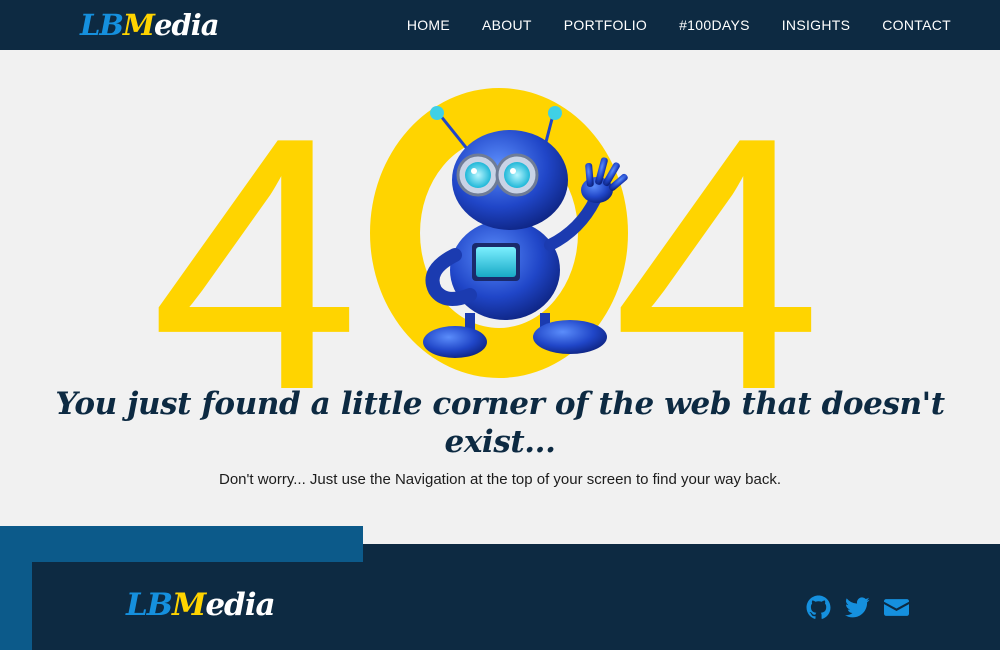 This screenshot has height=650, width=1000. Describe the element at coordinates (240, 605) in the screenshot. I see `footer-logo-rest: edia` at that location.